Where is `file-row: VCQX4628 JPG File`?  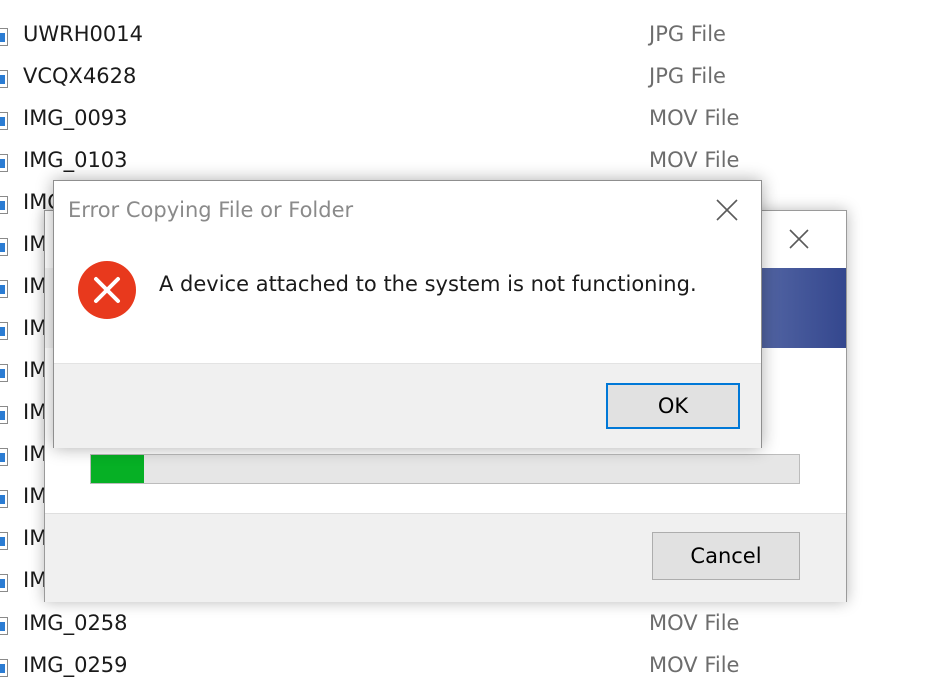 file-row: VCQX4628 JPG File is located at coordinates (476, 79).